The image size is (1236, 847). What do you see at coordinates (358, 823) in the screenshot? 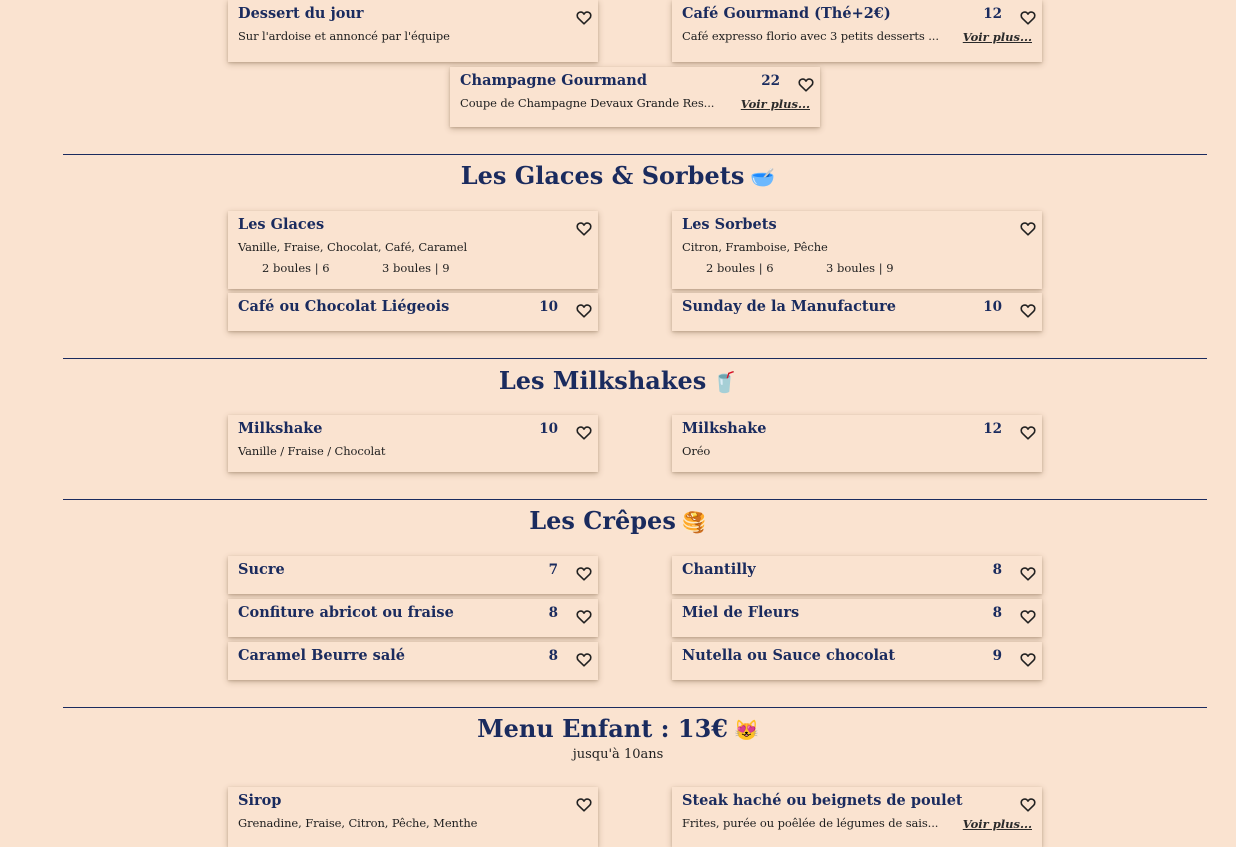
I see `item-description: Grenadine, Fraise, Citron, Pêche, Menthe` at bounding box center [358, 823].